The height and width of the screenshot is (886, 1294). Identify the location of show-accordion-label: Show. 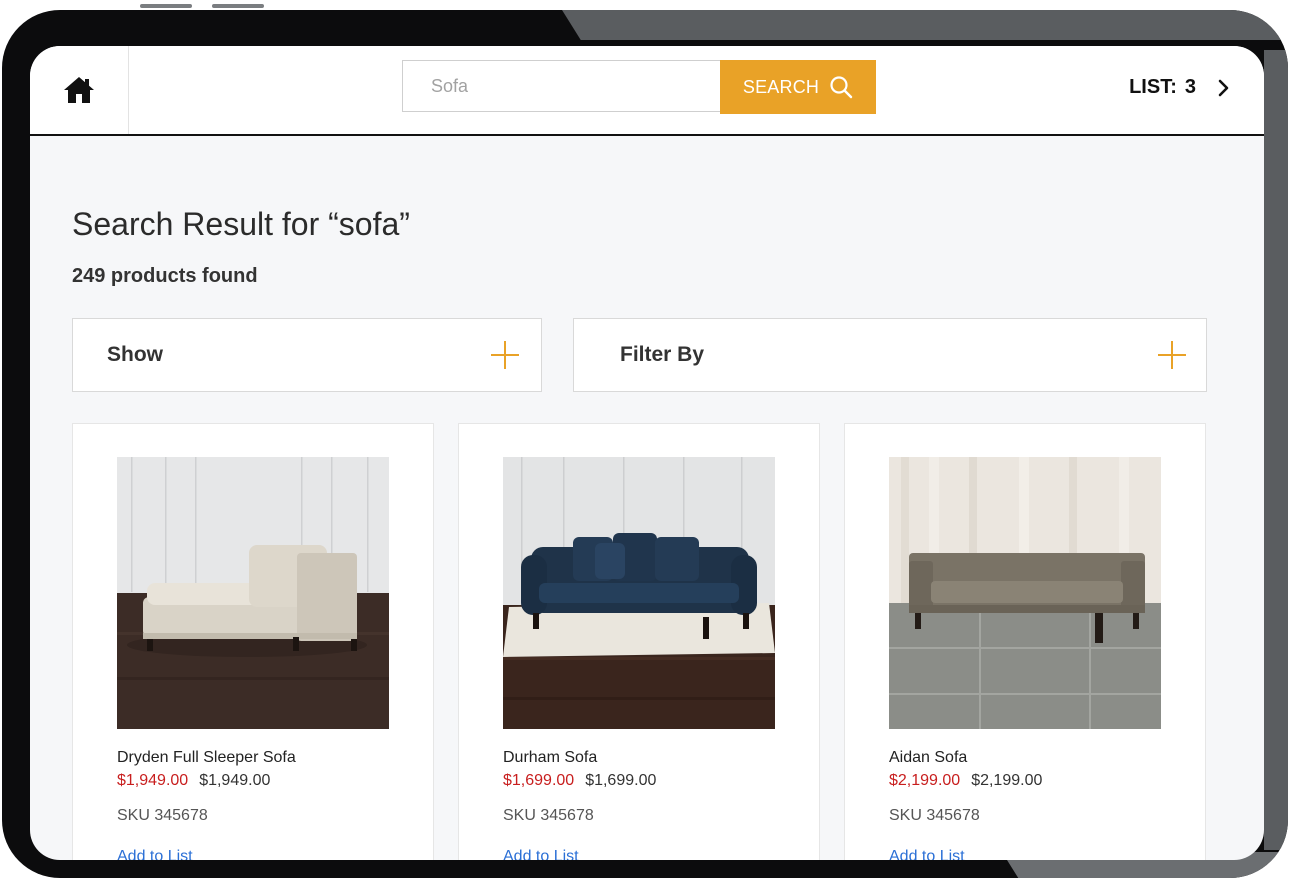
(135, 354).